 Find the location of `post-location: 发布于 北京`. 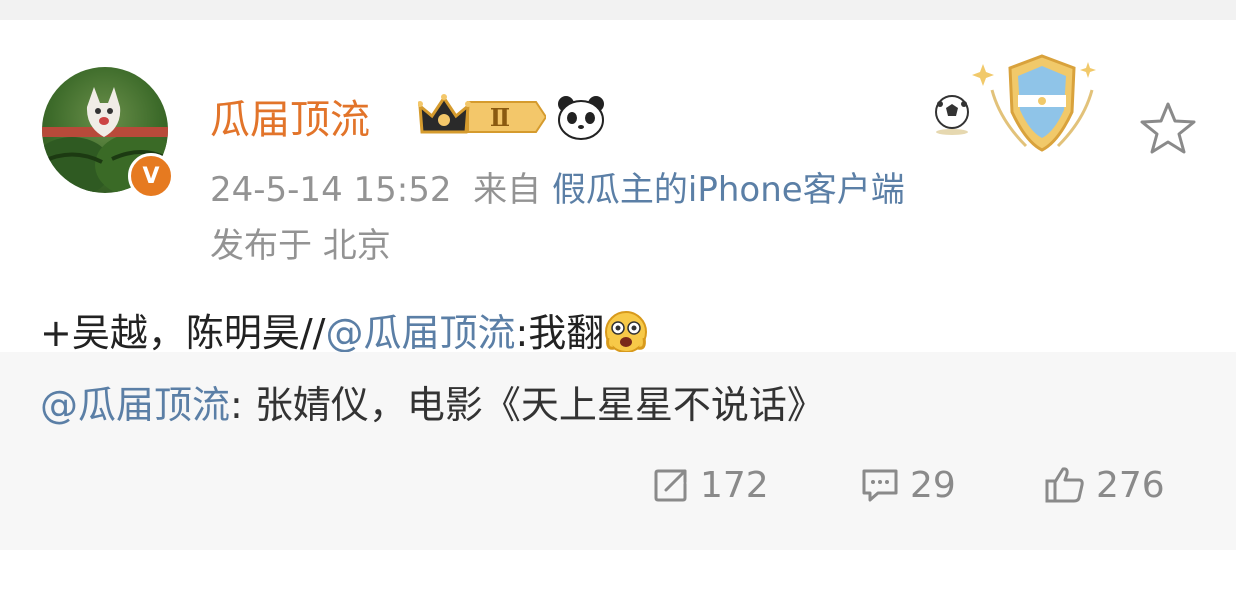

post-location: 发布于 北京 is located at coordinates (300, 246).